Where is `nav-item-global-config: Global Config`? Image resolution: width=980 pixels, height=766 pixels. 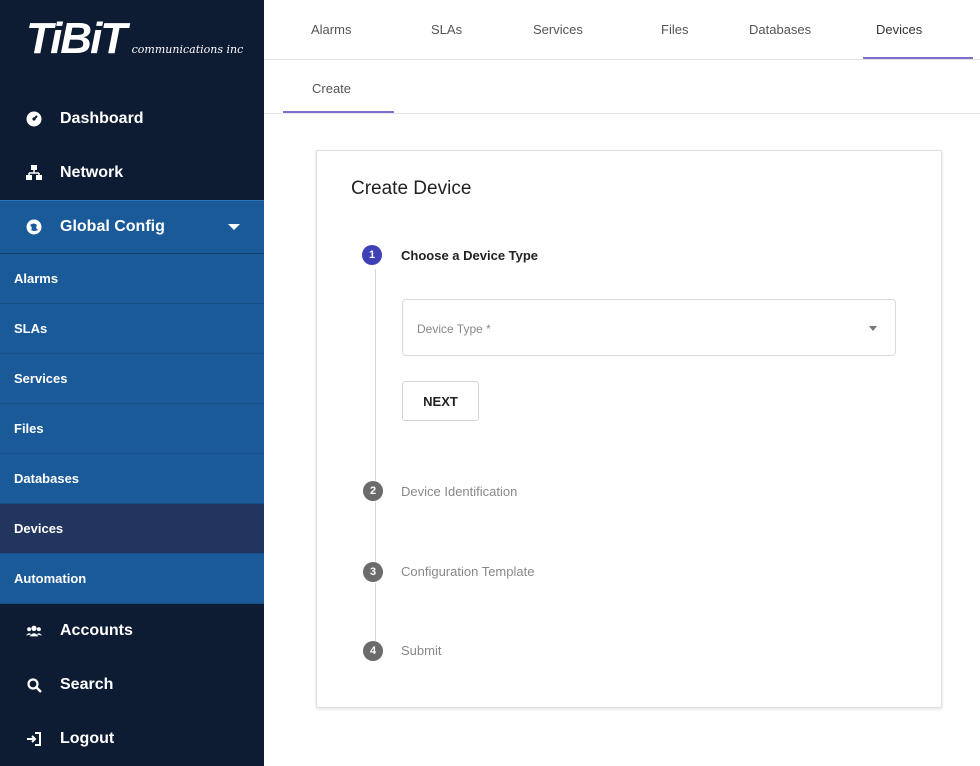 nav-item-global-config: Global Config is located at coordinates (132, 227).